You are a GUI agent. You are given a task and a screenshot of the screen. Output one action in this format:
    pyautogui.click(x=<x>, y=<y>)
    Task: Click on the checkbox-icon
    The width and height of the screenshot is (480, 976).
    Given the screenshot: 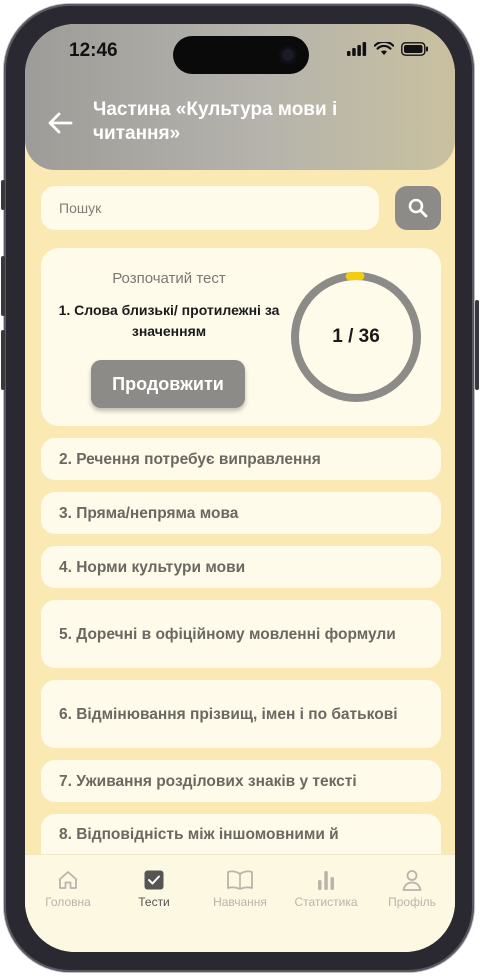 What is the action you would take?
    pyautogui.click(x=154, y=880)
    